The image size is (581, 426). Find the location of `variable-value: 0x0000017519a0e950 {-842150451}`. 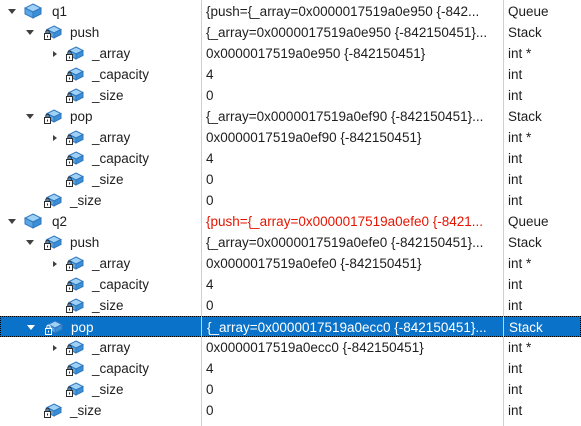

variable-value: 0x0000017519a0e950 {-842150451} is located at coordinates (352, 53).